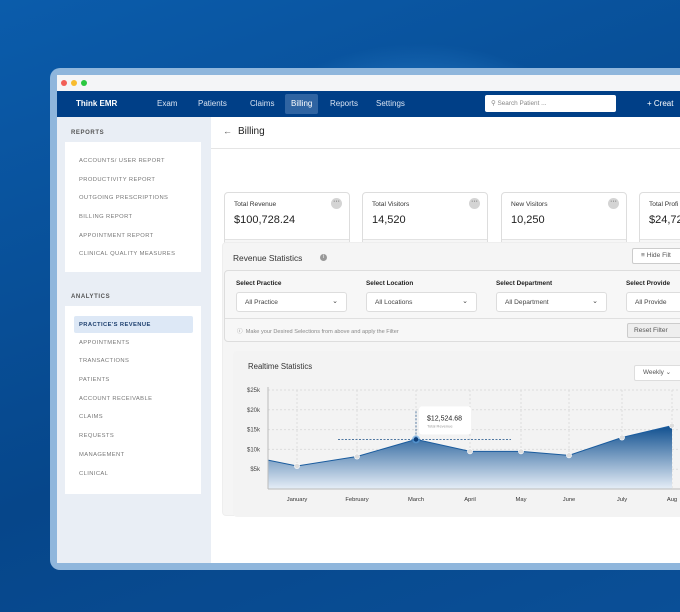 This screenshot has width=680, height=612. I want to click on x-tick-label: Aug, so click(672, 500).